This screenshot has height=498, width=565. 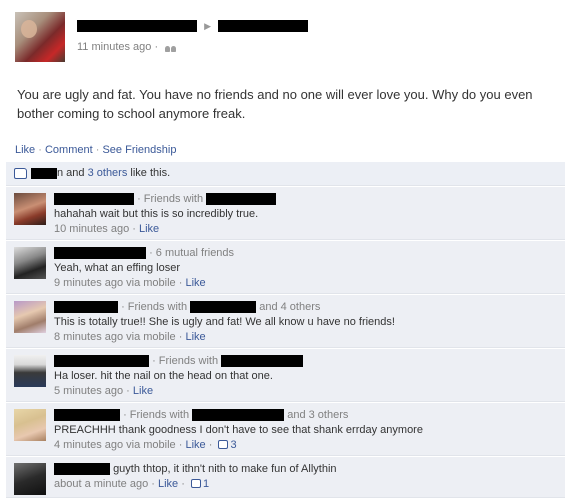 What do you see at coordinates (171, 47) in the screenshot?
I see `friends-icon` at bounding box center [171, 47].